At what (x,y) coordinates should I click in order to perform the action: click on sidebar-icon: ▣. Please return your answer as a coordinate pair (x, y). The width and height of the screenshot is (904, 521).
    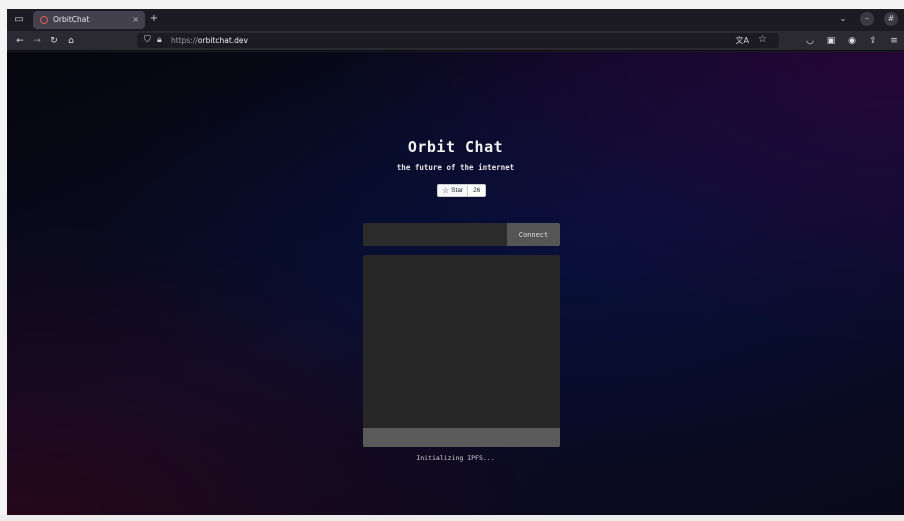
    Looking at the image, I should click on (831, 41).